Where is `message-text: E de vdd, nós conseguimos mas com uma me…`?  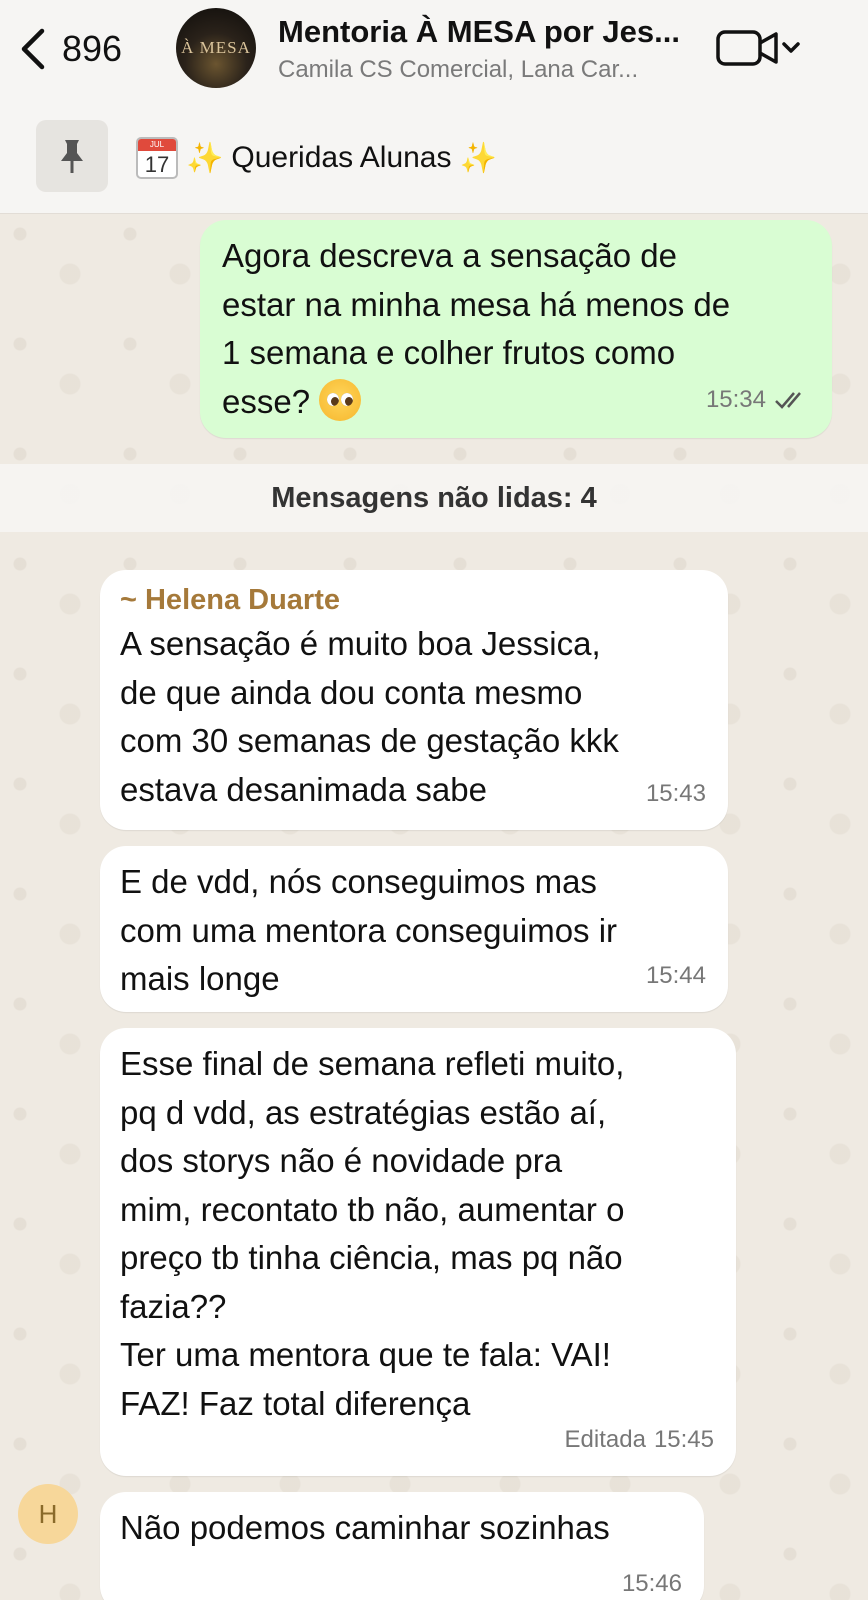 message-text: E de vdd, nós conseguimos mas com uma me… is located at coordinates (369, 930).